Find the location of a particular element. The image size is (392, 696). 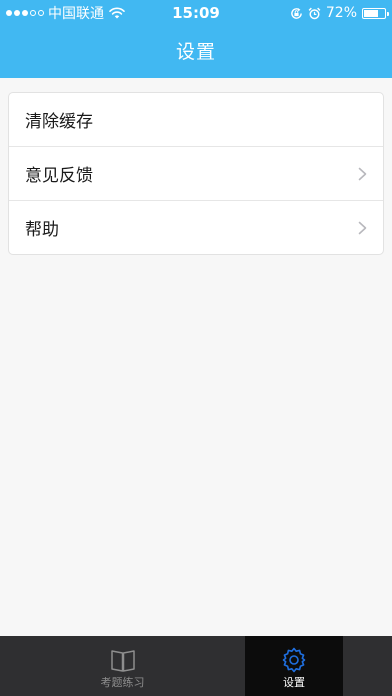

book-icon is located at coordinates (122, 661).